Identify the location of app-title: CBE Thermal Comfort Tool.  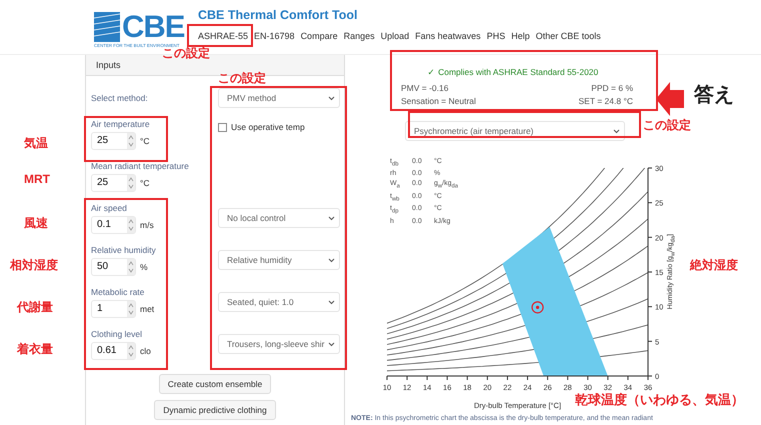
(278, 15).